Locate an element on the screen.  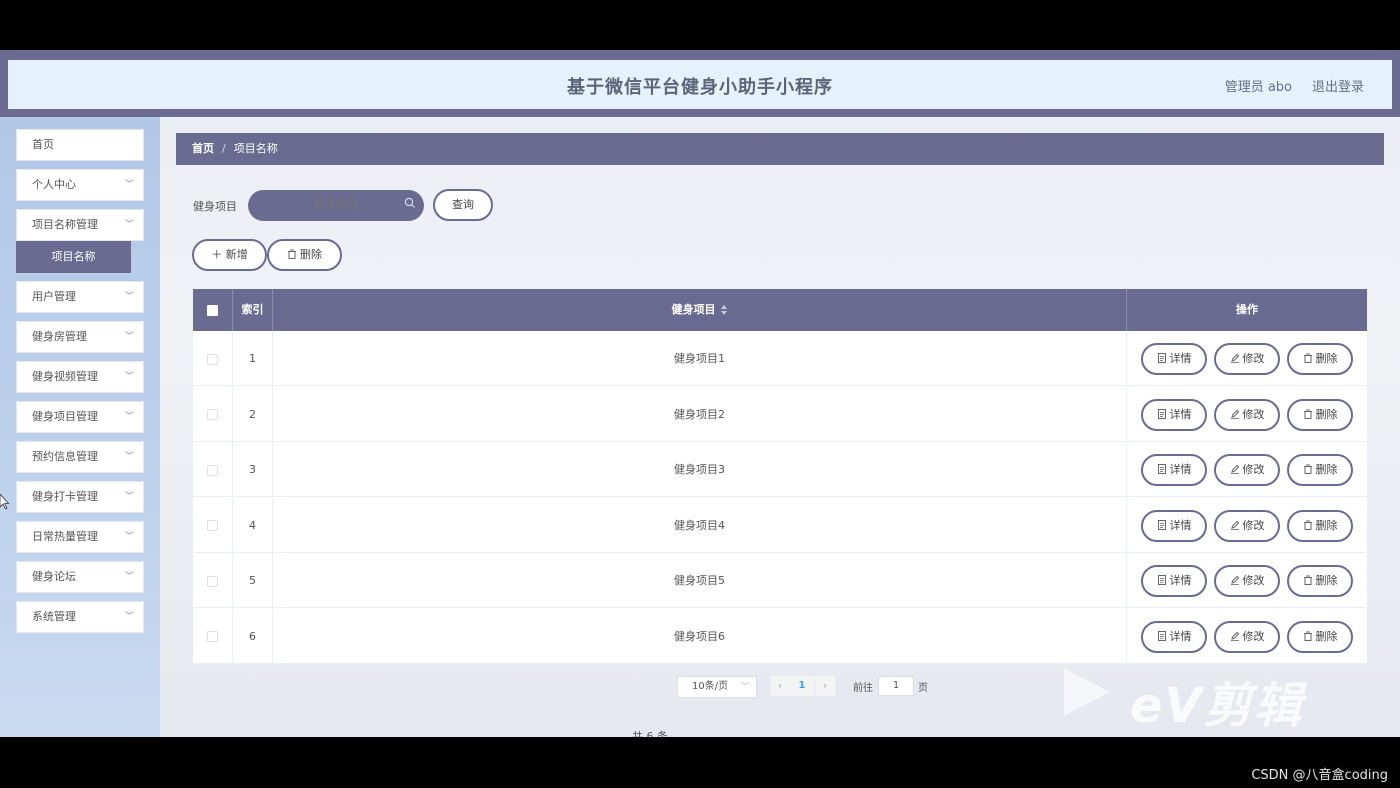
sidebar-item-system: 系统管理 ﹀ is located at coordinates (80, 617).